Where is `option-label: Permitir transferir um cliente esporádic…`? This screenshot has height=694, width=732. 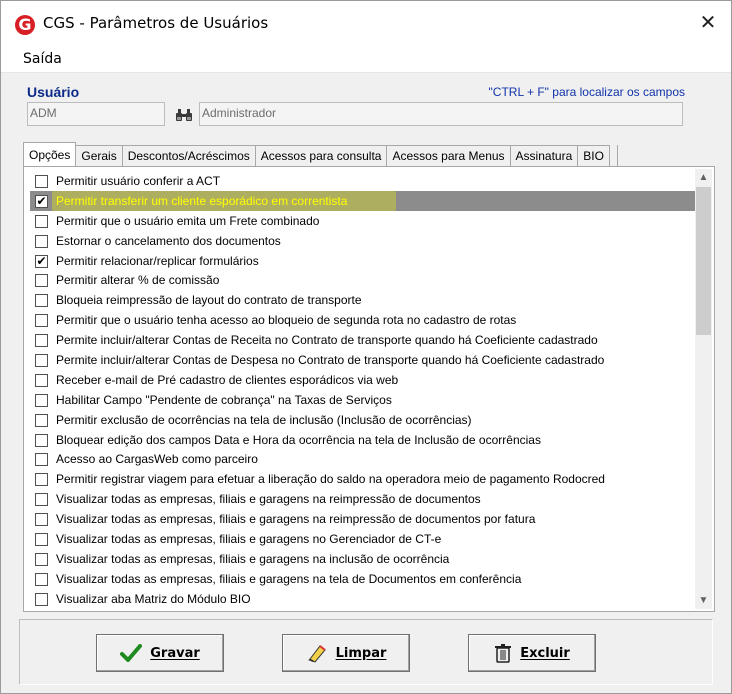 option-label: Permitir transferir um cliente esporádic… is located at coordinates (202, 200).